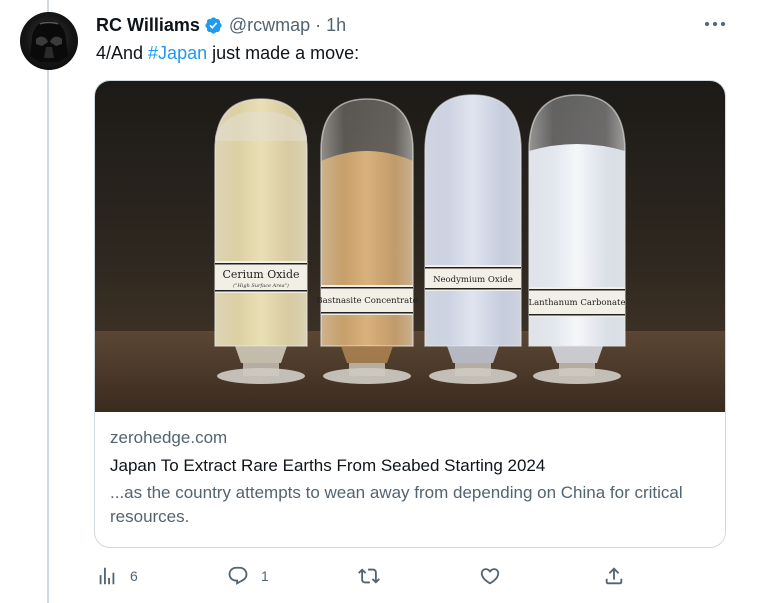  I want to click on avatar-helmet-icon, so click(49, 41).